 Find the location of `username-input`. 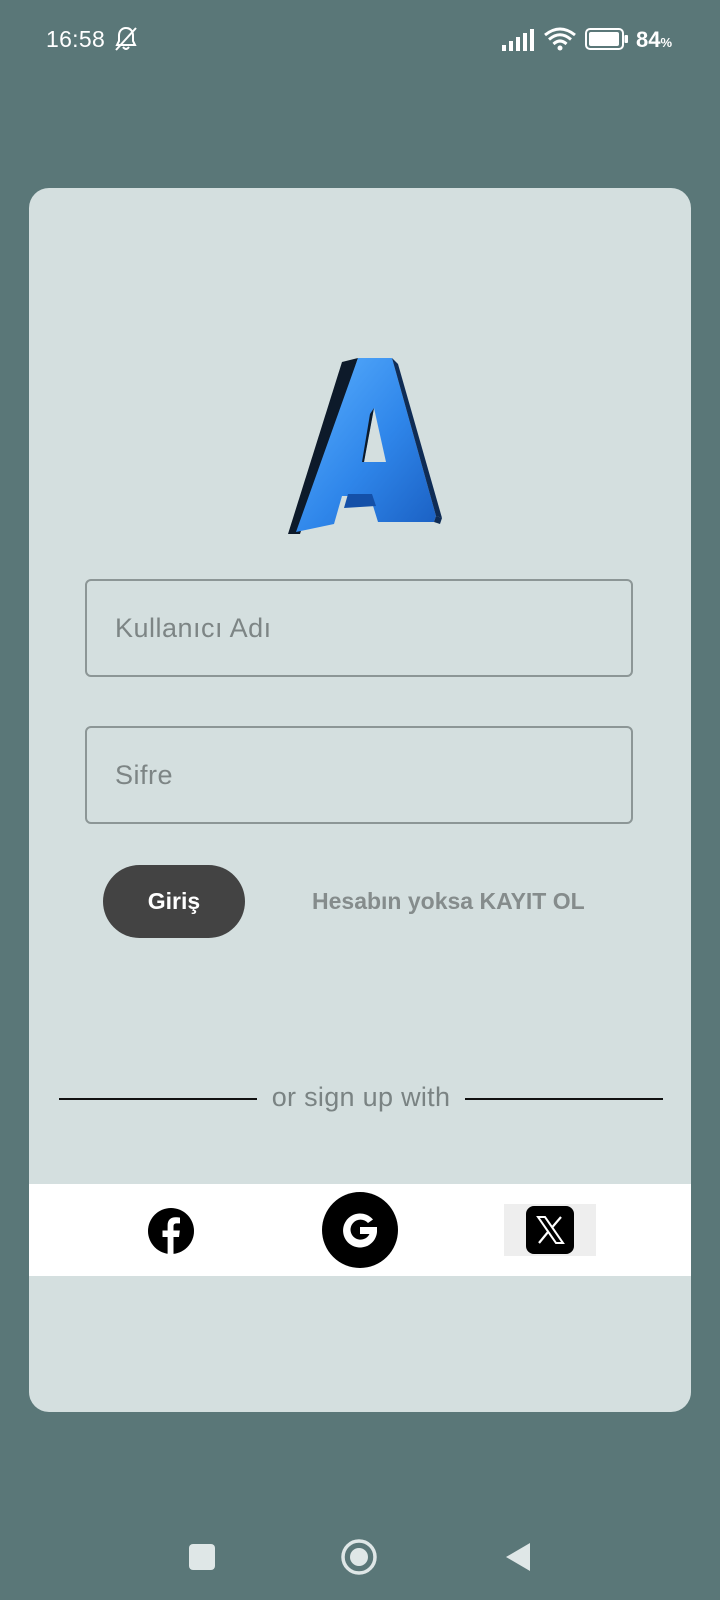

username-input is located at coordinates (359, 628).